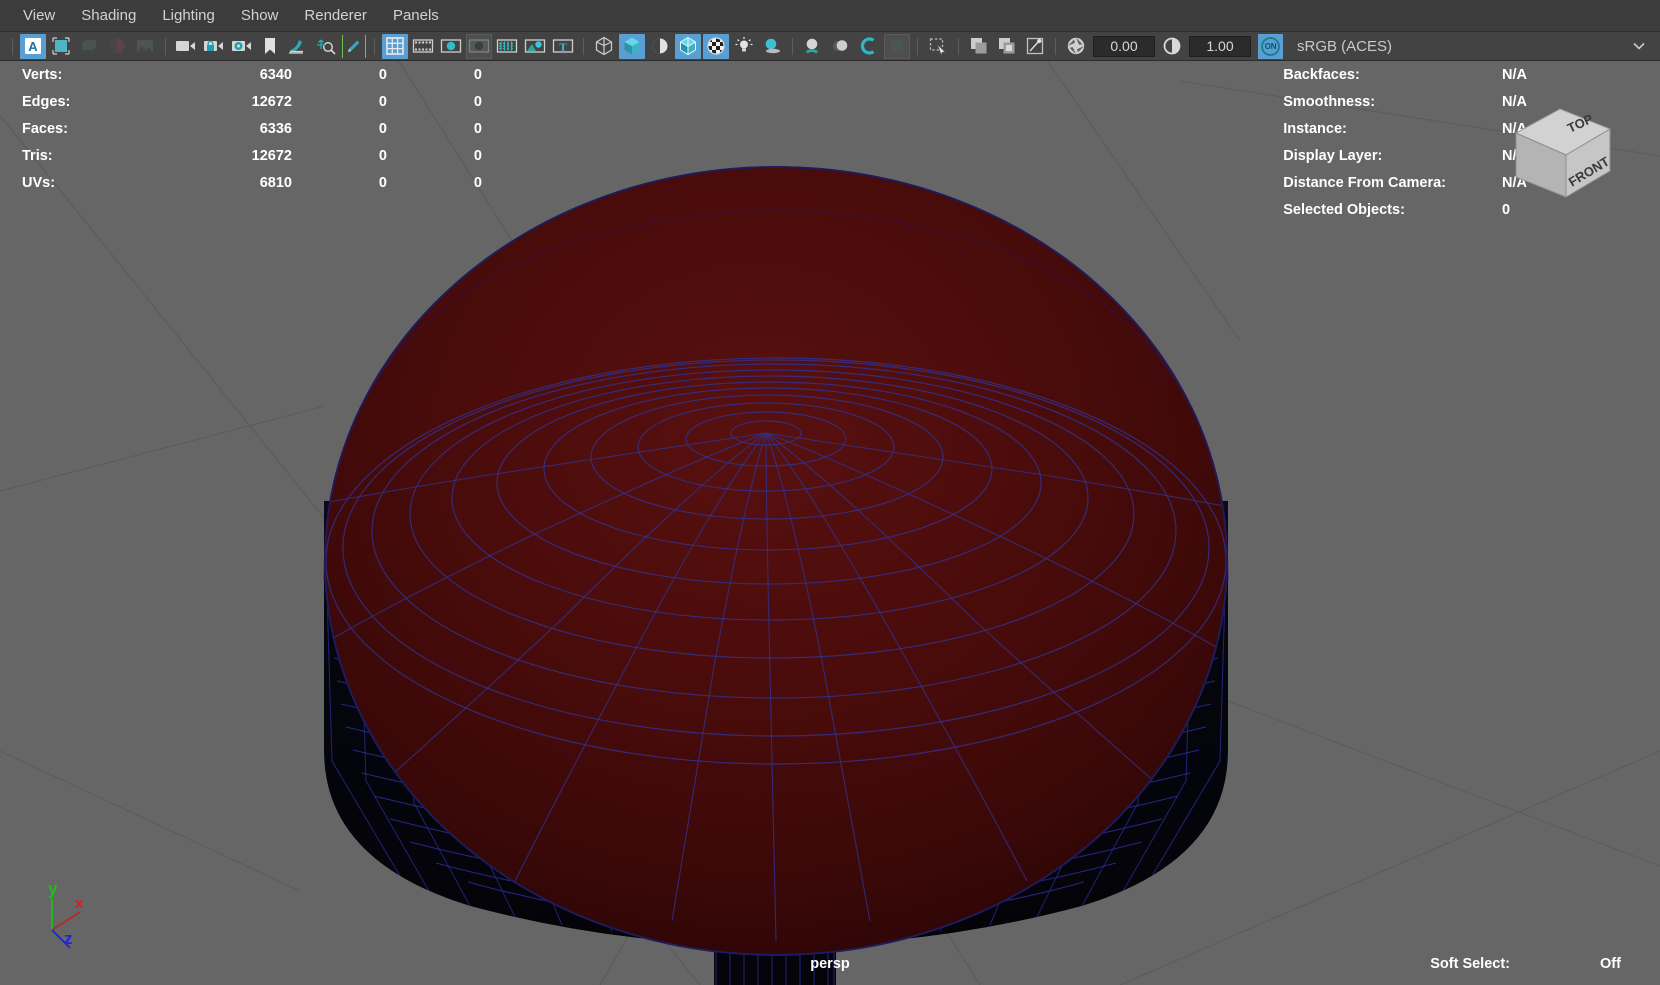  I want to click on detail-value: N/A, so click(1514, 74).